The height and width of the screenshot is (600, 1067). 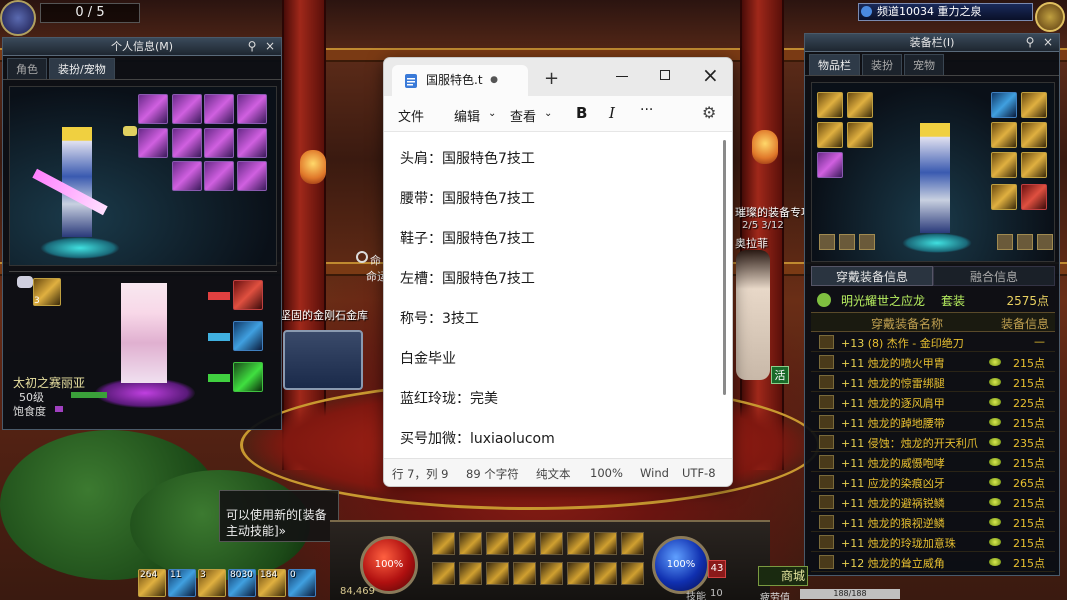 I want to click on plus-icon: +, so click(x=551, y=78).